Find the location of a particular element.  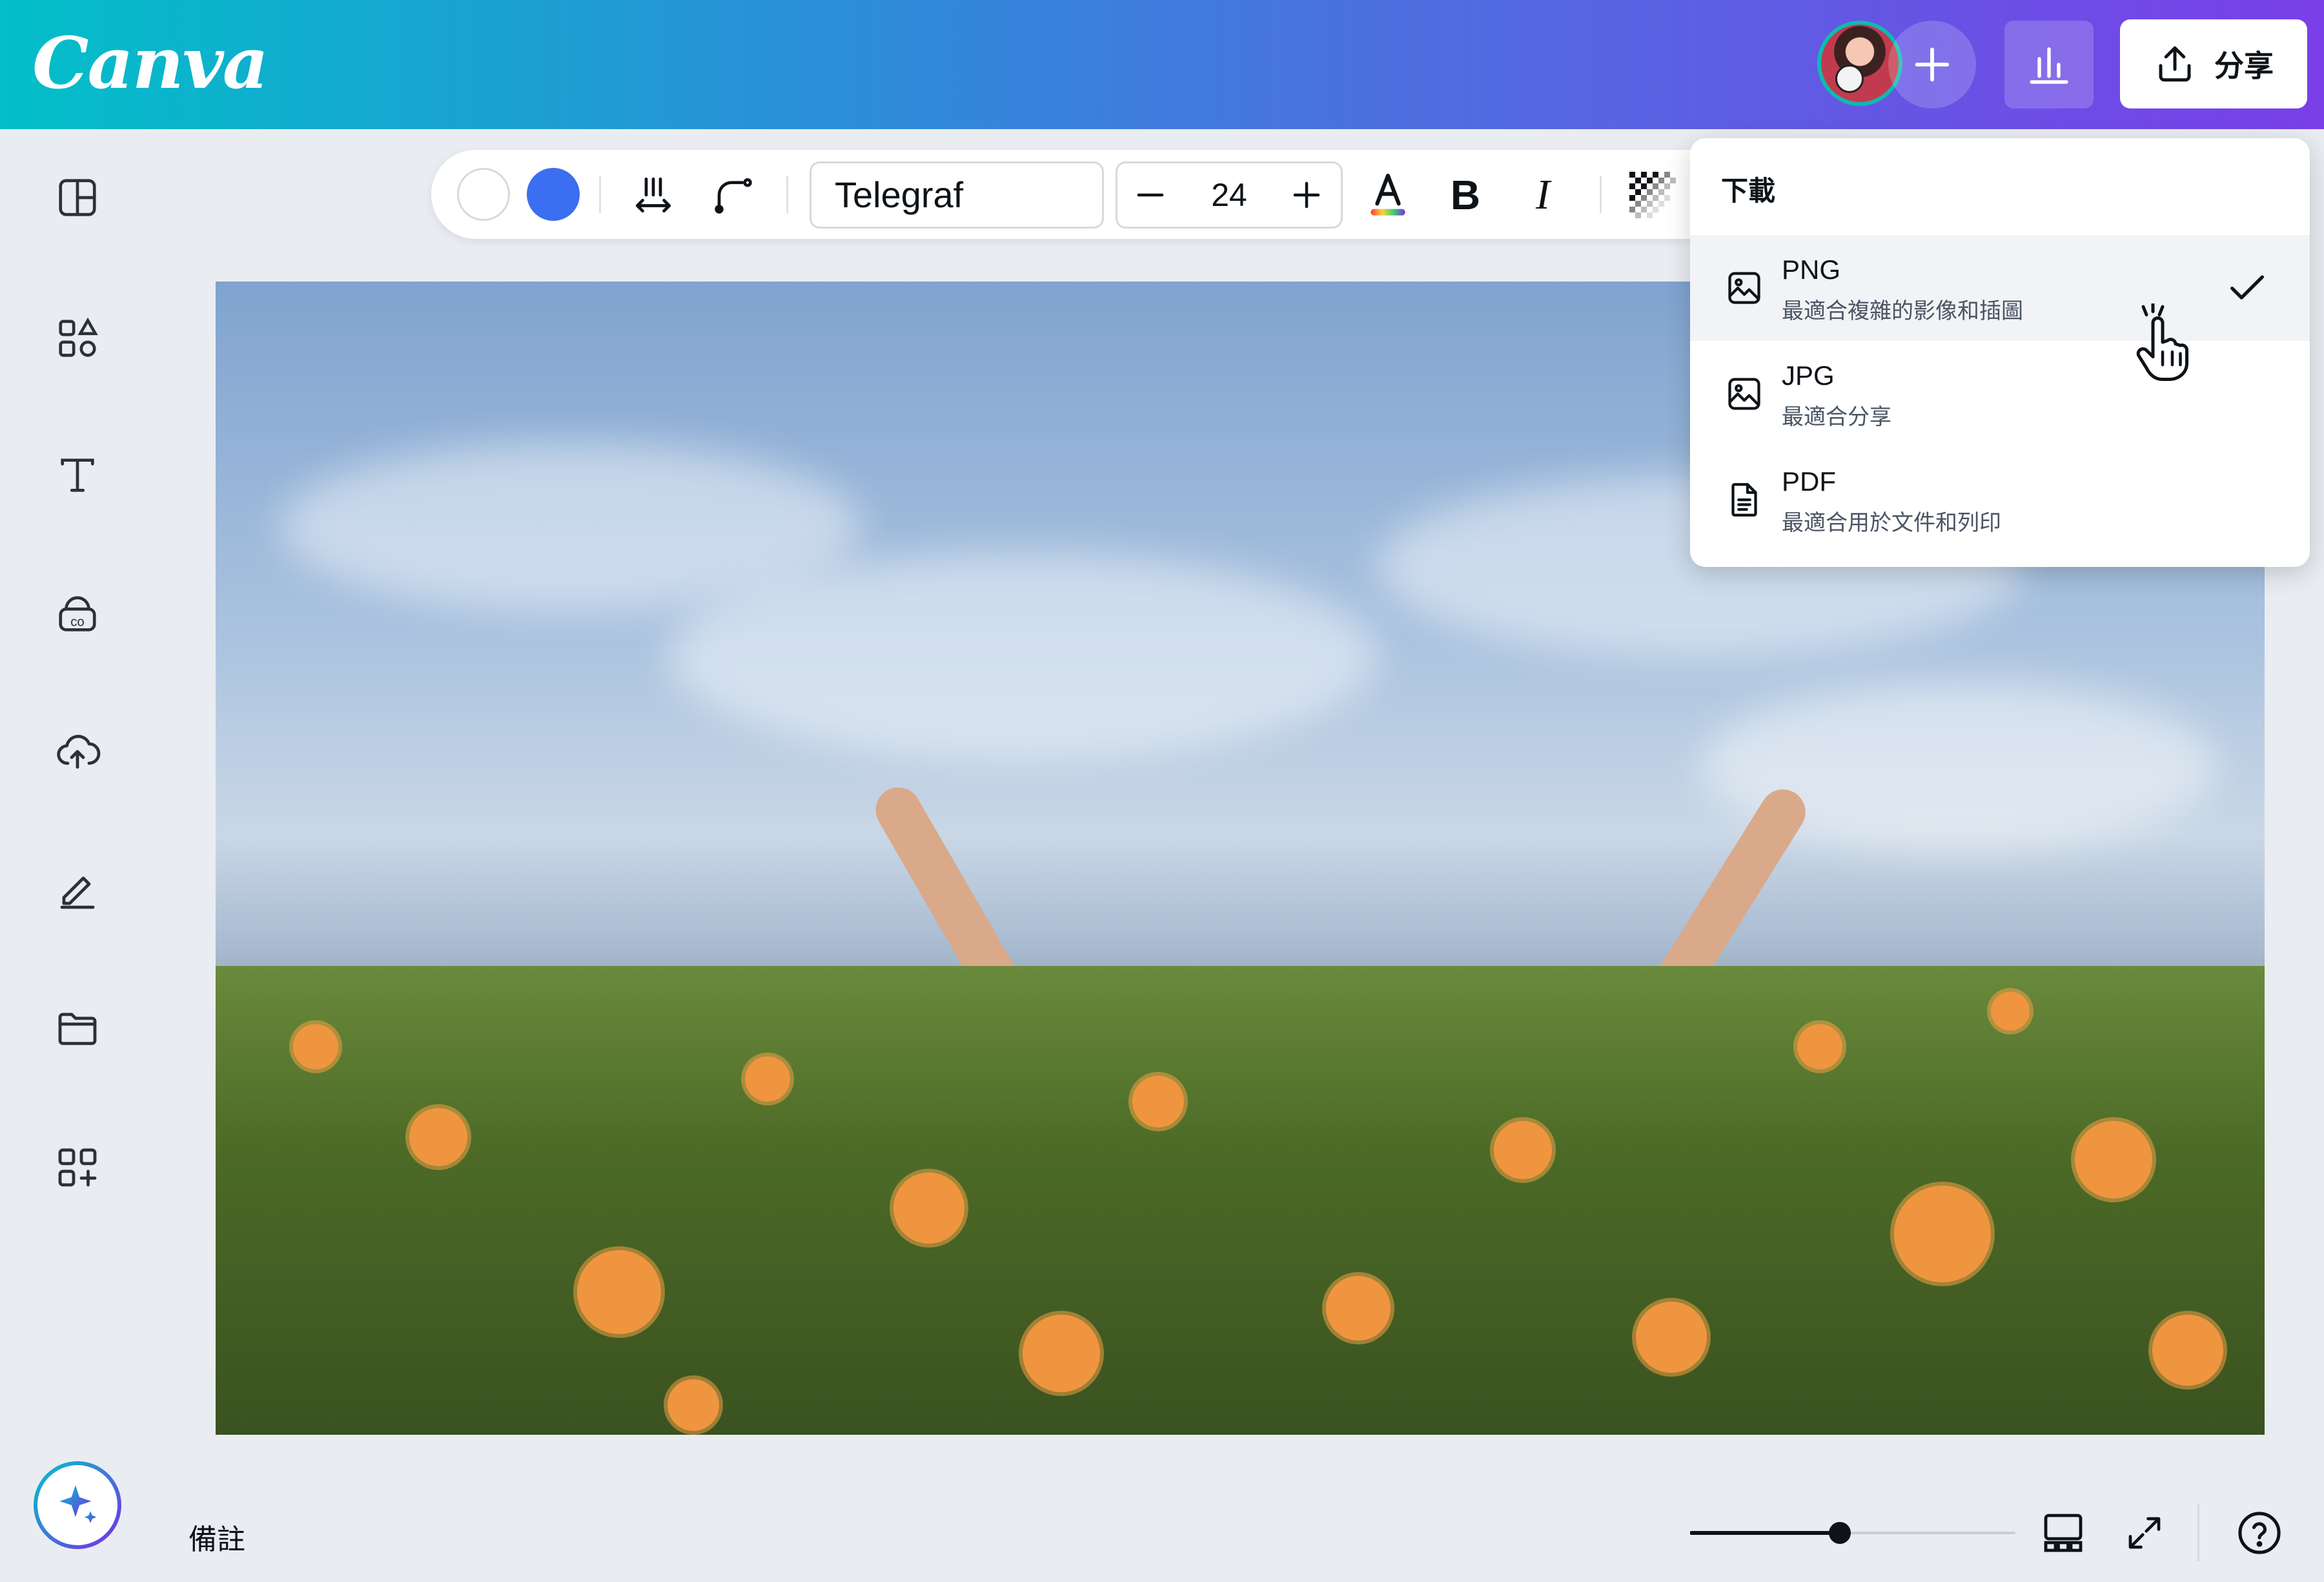

fullscreen-button is located at coordinates (2144, 1533).